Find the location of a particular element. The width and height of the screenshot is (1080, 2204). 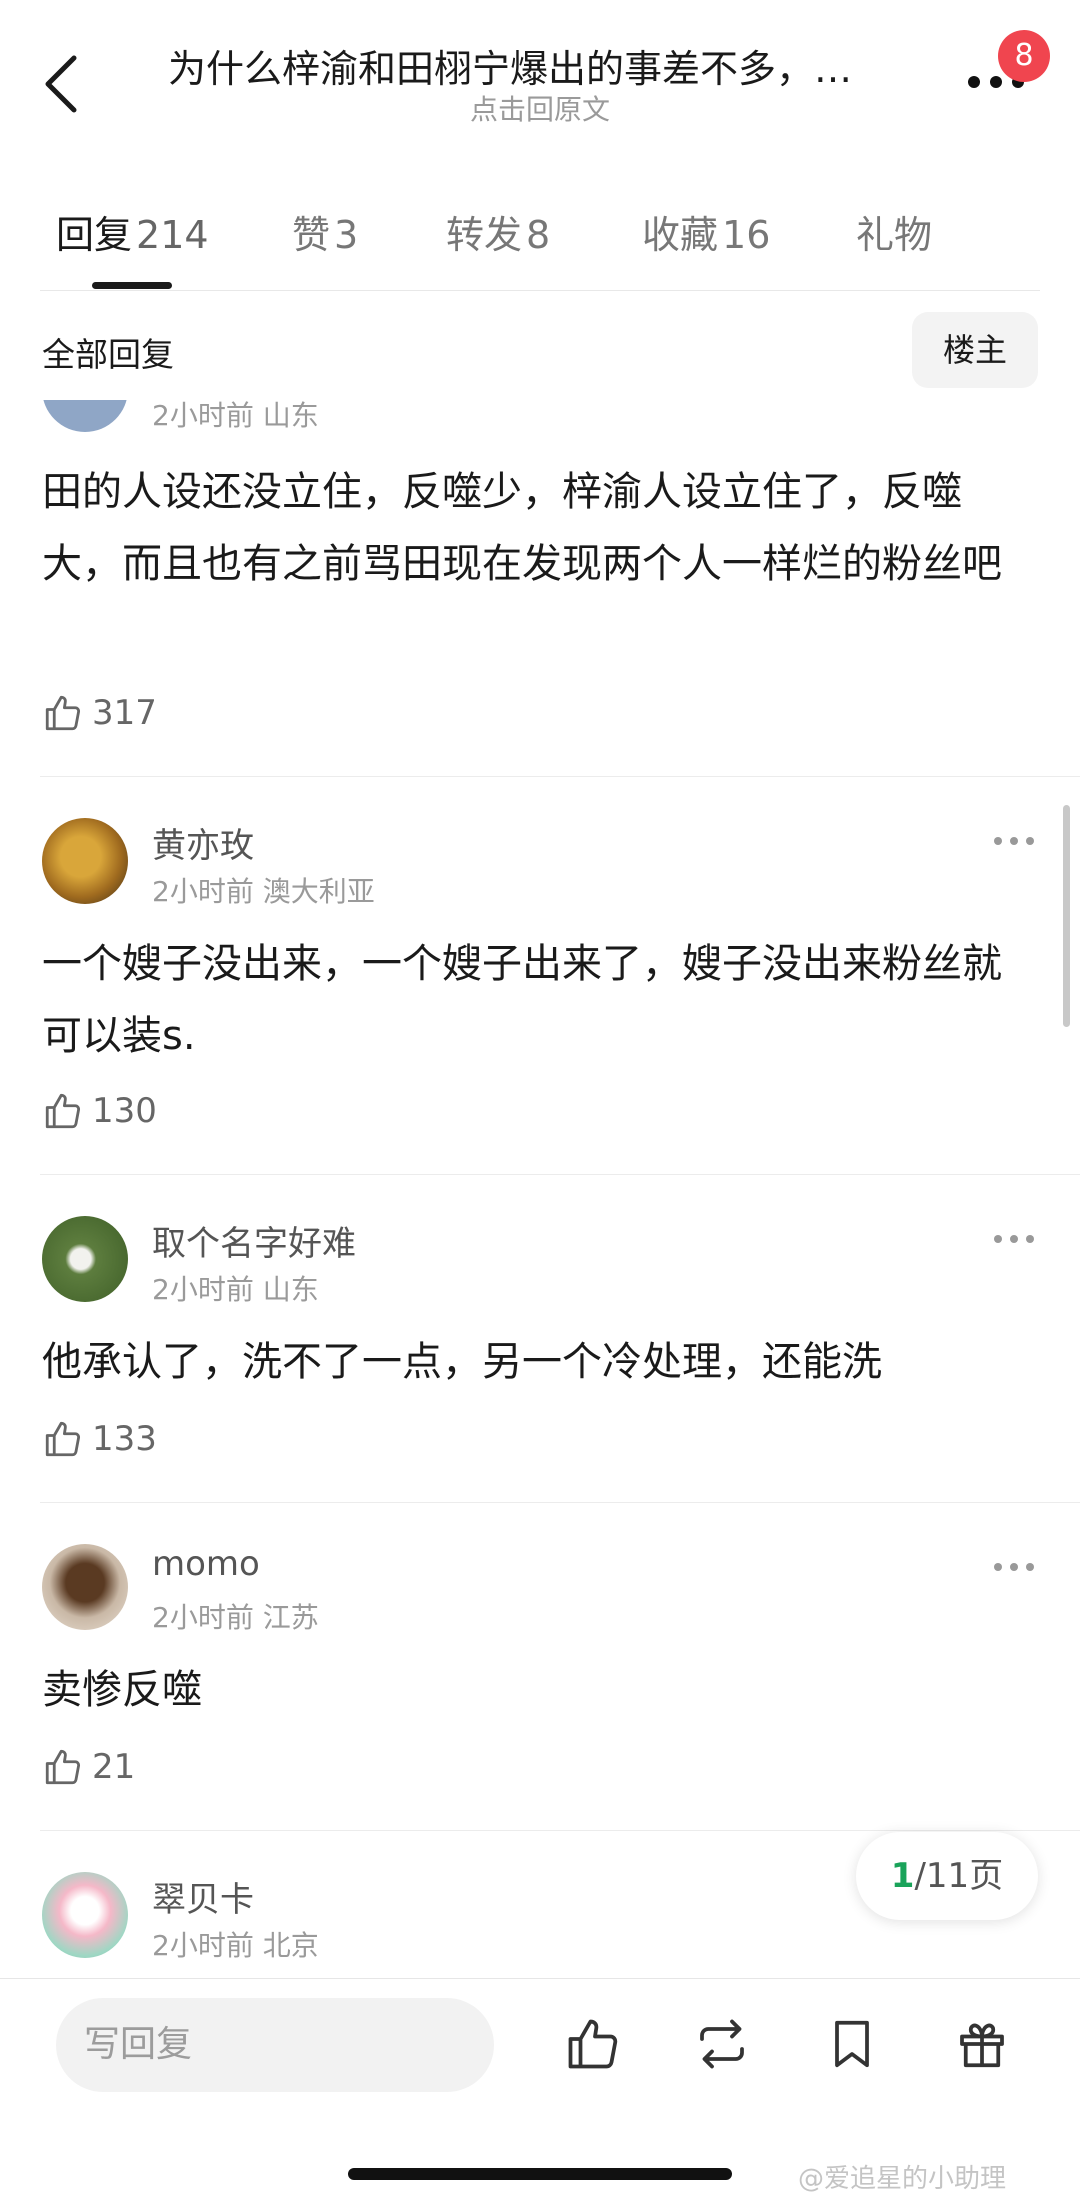

page-indicator: 1/11页 is located at coordinates (947, 1876).